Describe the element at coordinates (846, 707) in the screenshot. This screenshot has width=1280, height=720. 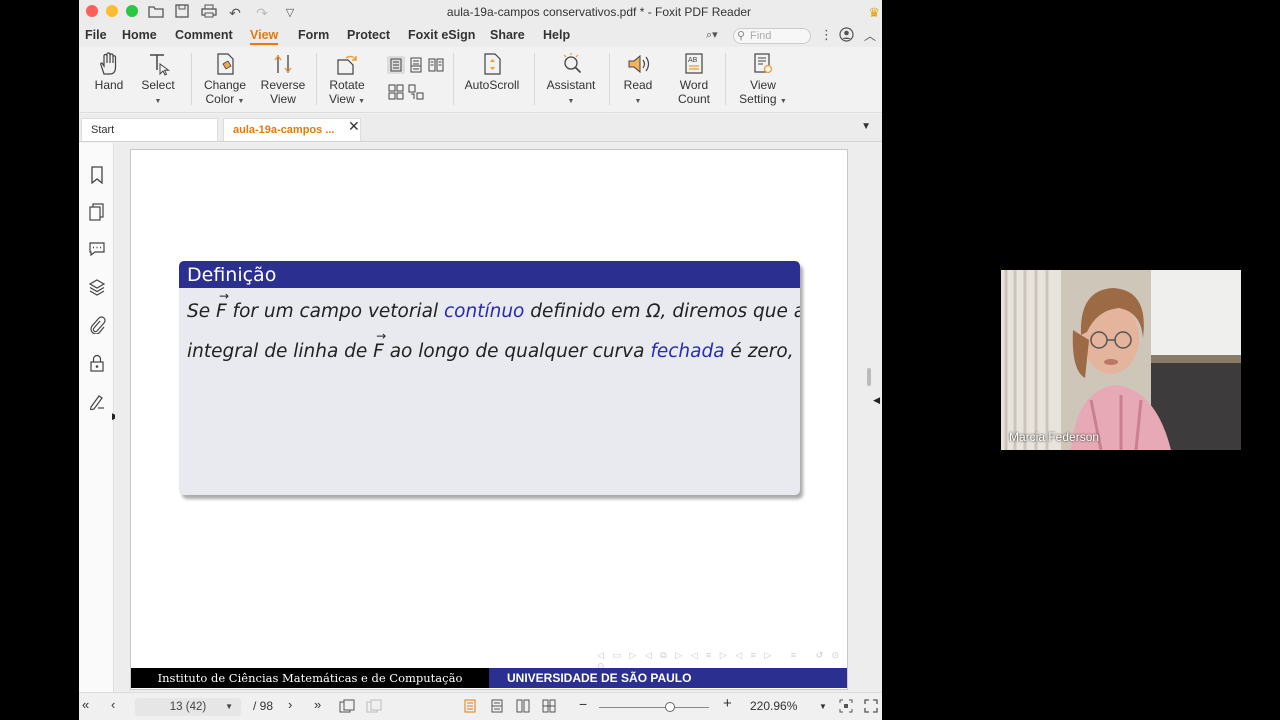
I see `fit-page-icon` at that location.